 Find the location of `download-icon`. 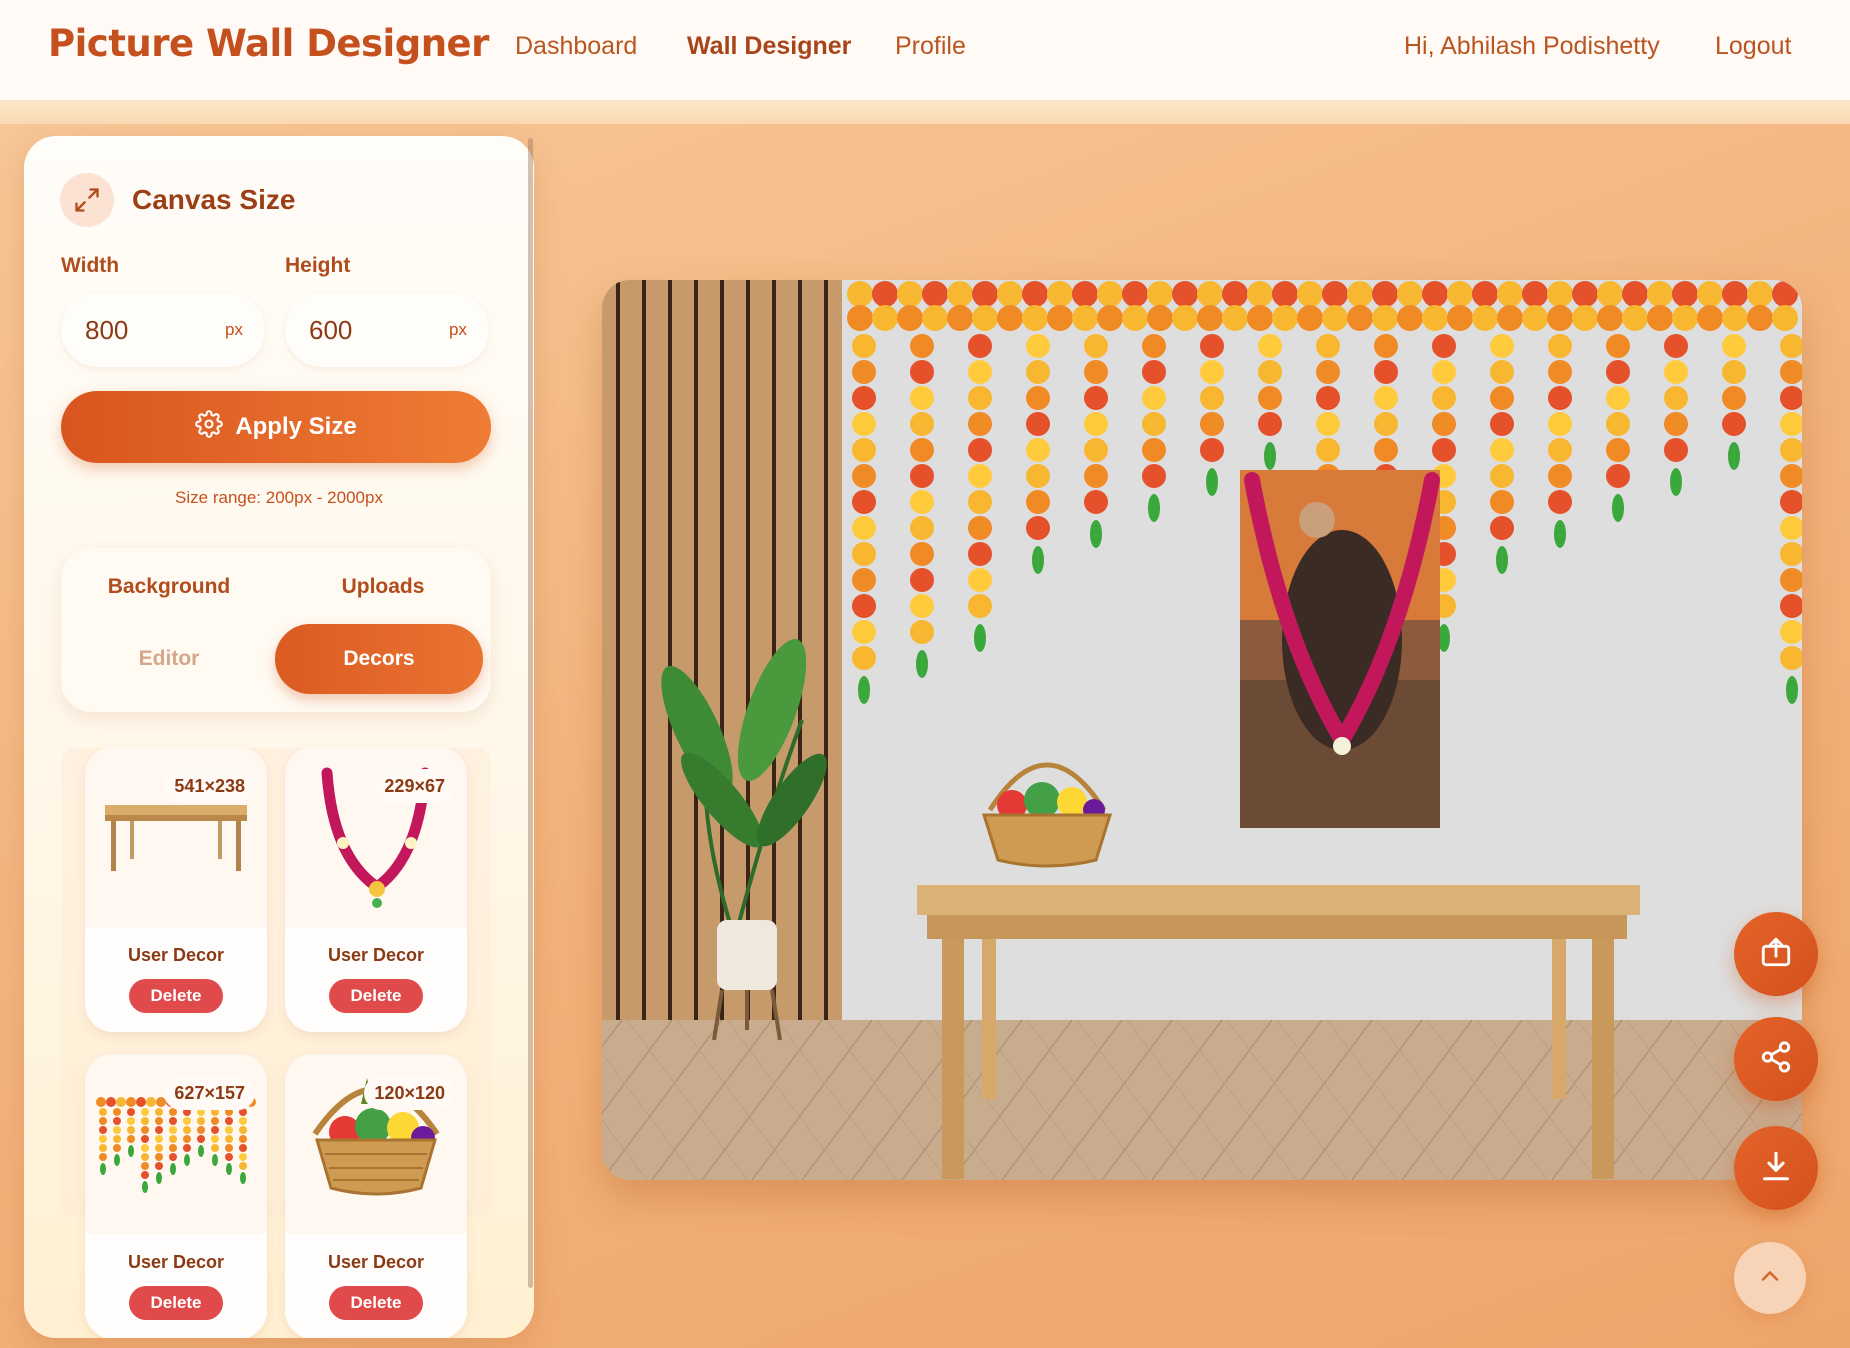

download-icon is located at coordinates (1776, 1168).